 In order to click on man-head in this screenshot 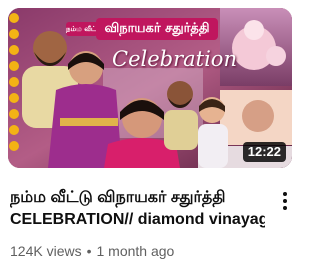, I will do `click(50, 48)`.